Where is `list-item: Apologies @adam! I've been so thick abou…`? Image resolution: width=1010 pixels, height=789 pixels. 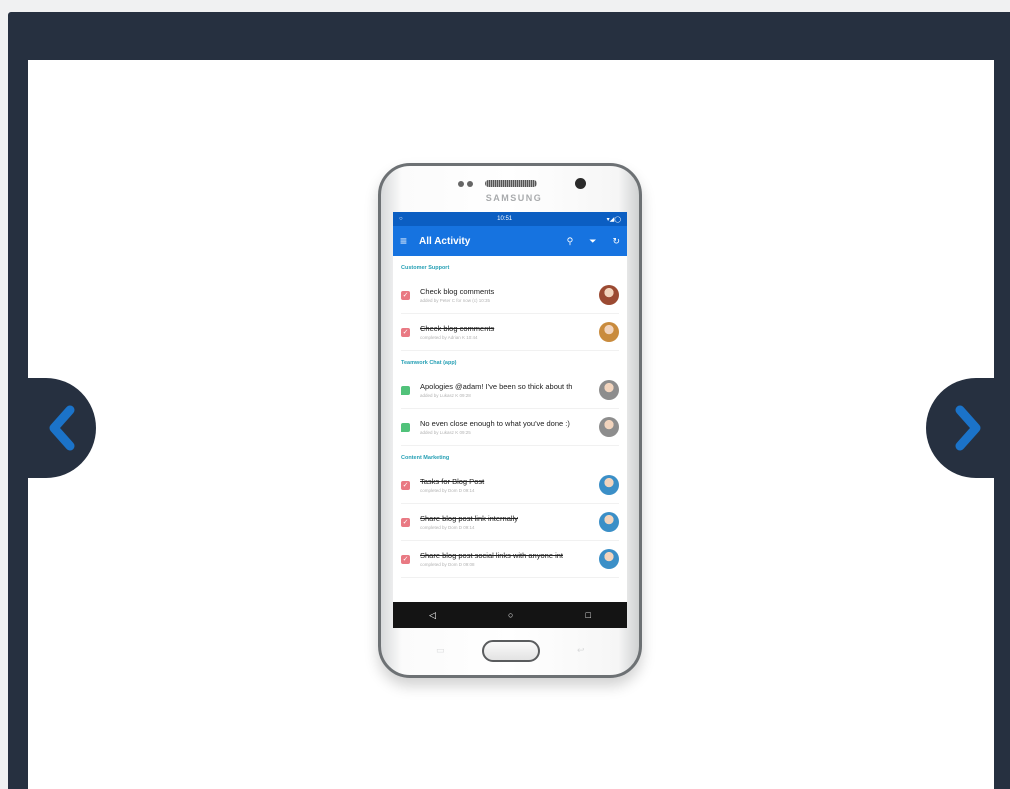
list-item: Apologies @adam! I've been so thick abou… is located at coordinates (510, 390).